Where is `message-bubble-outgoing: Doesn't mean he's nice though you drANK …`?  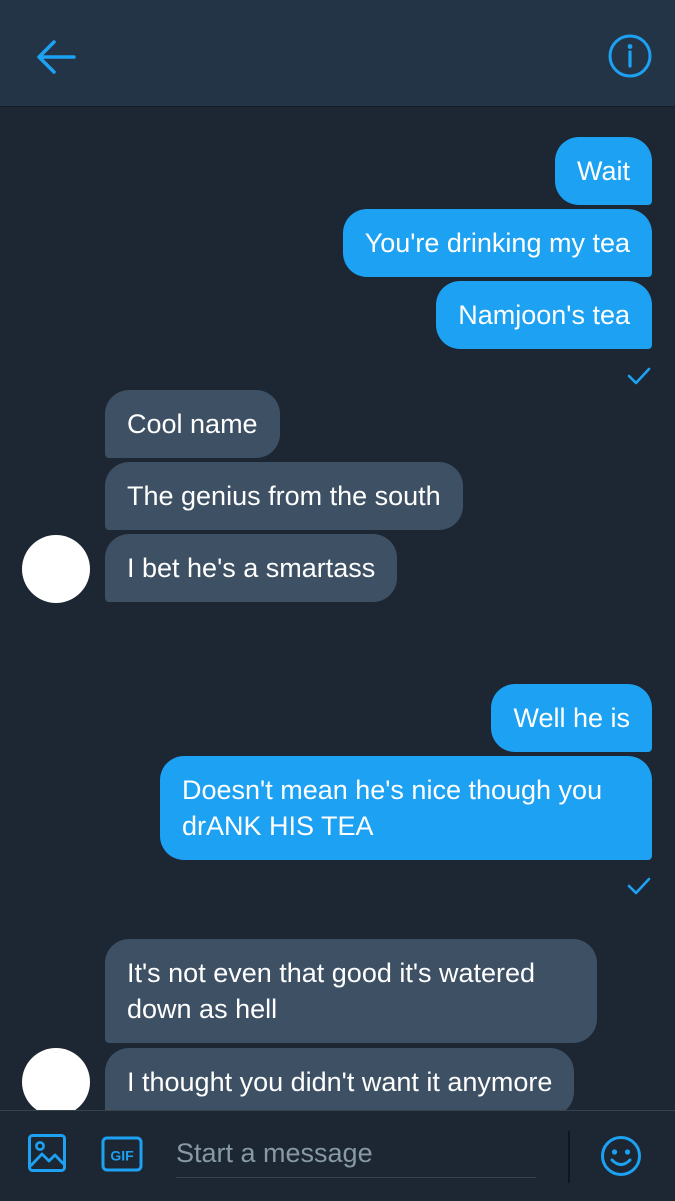 message-bubble-outgoing: Doesn't mean he's nice though you drANK … is located at coordinates (406, 808).